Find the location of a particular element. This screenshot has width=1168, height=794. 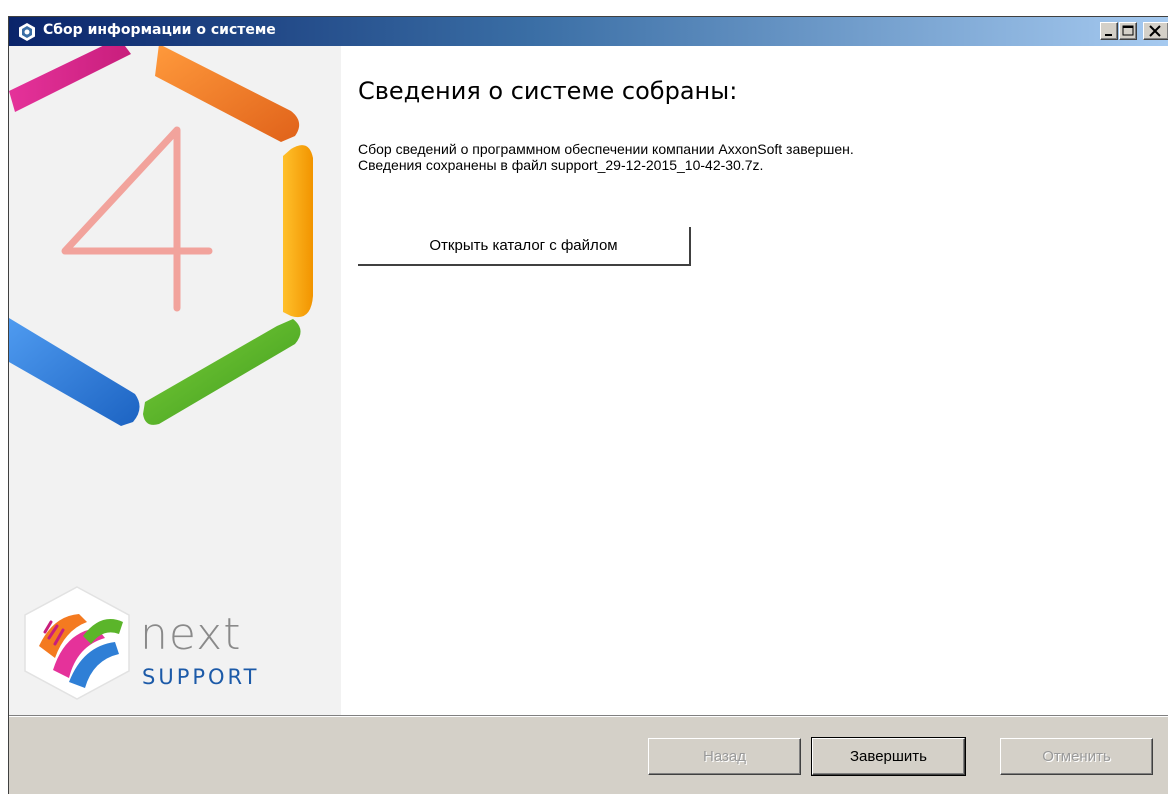

window-title: Сбор информации о системе is located at coordinates (159, 30).